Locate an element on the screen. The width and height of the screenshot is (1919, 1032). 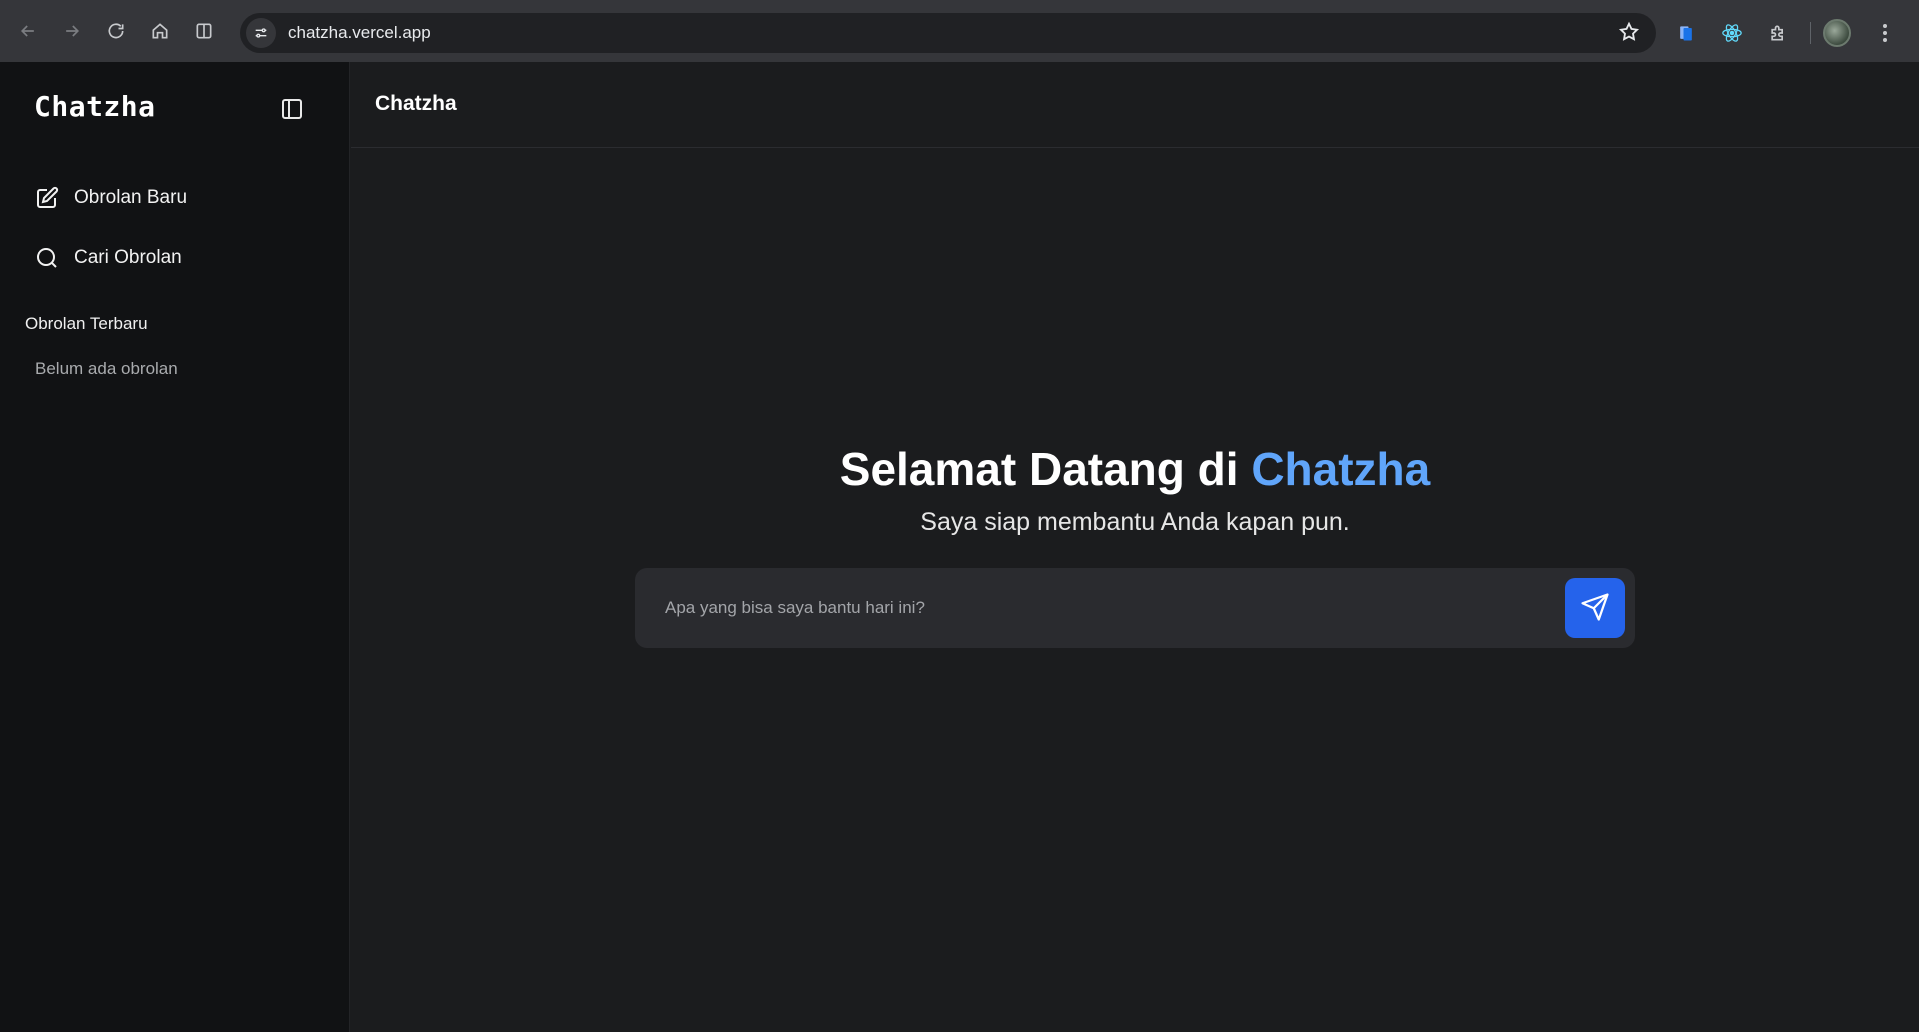
welcome-title: Selamat Datang di Chatzha is located at coordinates (1135, 469).